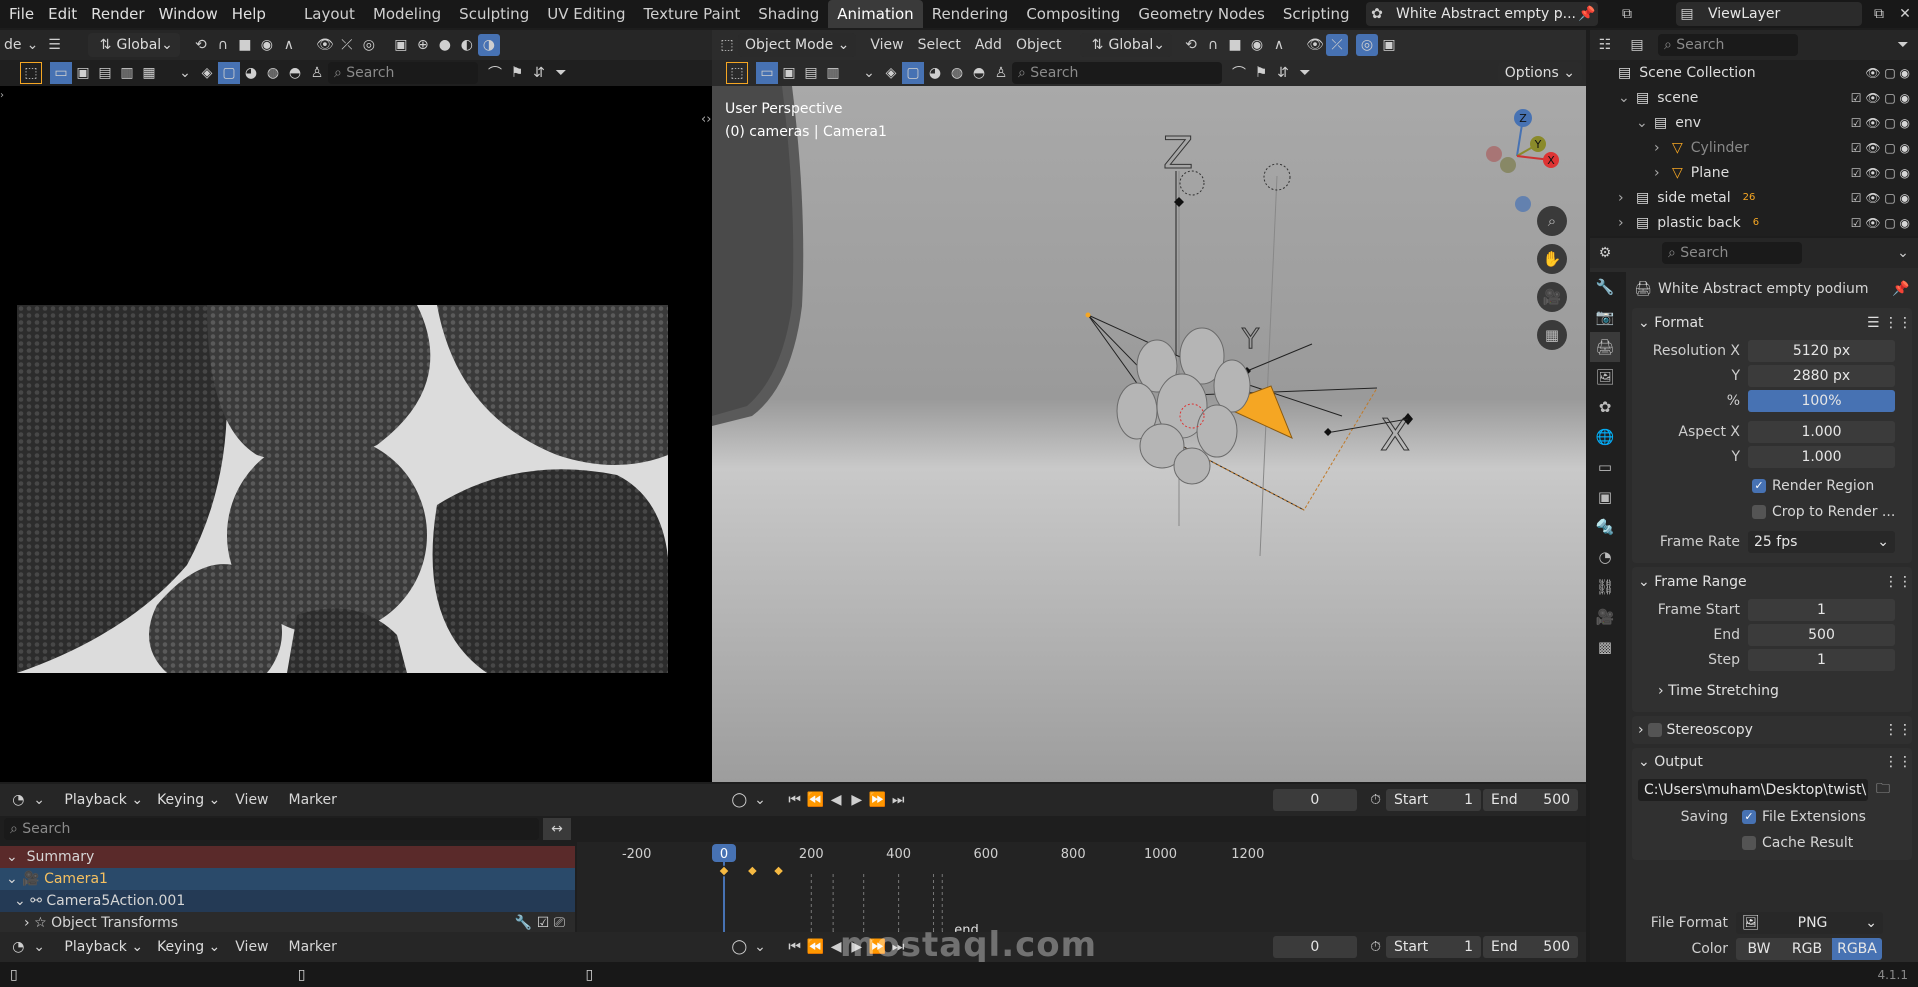  What do you see at coordinates (83, 73) in the screenshot?
I see `select-extend-icon: ▣` at bounding box center [83, 73].